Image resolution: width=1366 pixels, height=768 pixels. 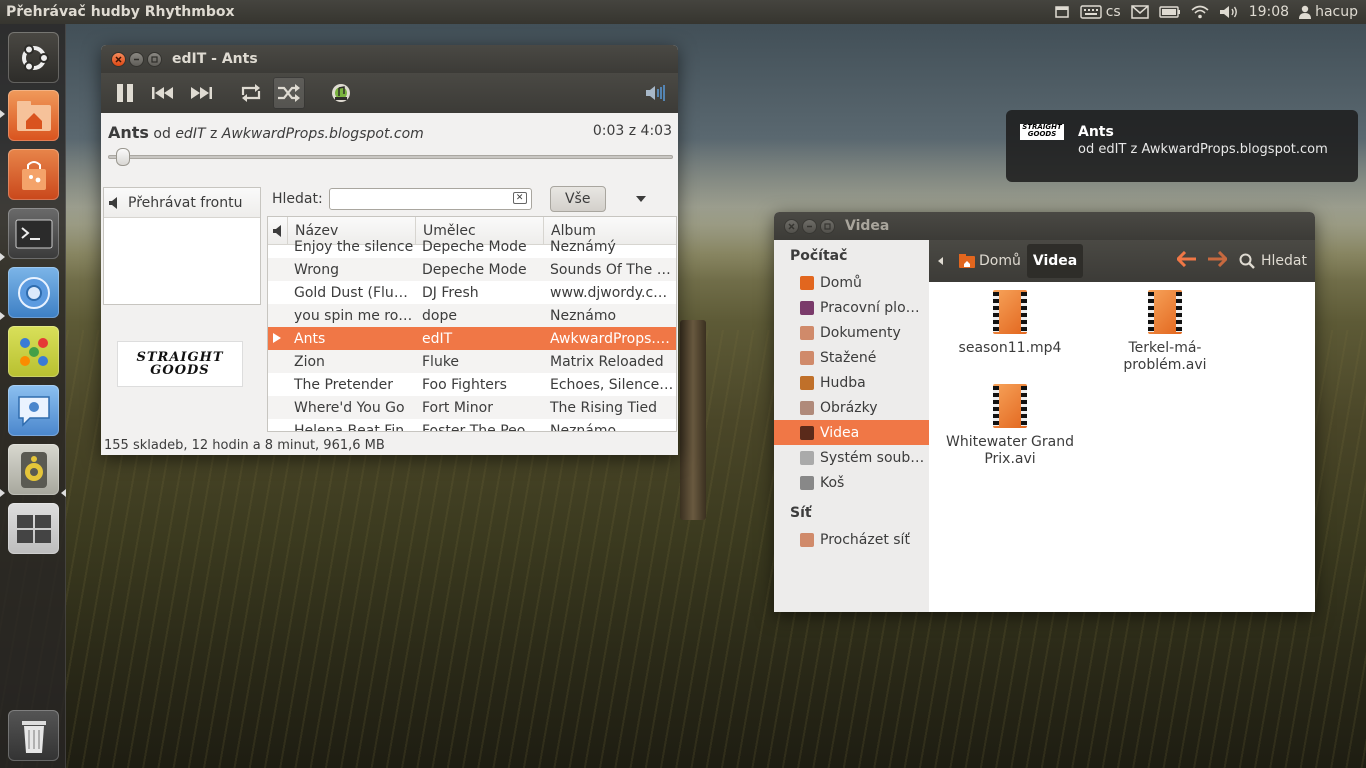 I want to click on sidebar-item-label: Koš, so click(x=832, y=482).